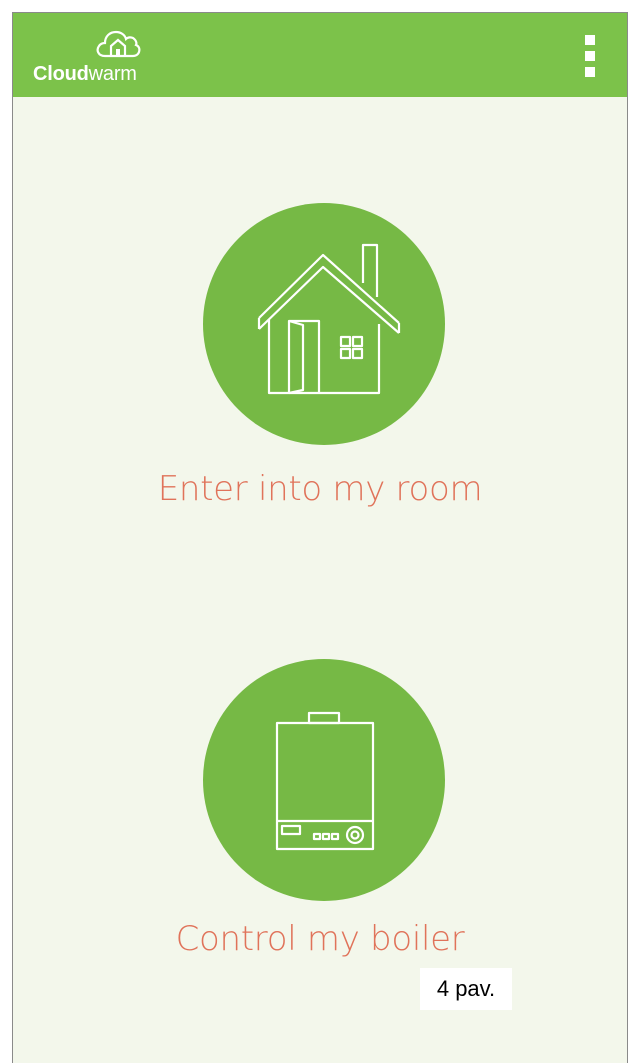 This screenshot has width=640, height=1063. Describe the element at coordinates (466, 989) in the screenshot. I see `page-number-label: 4 pav.` at that location.